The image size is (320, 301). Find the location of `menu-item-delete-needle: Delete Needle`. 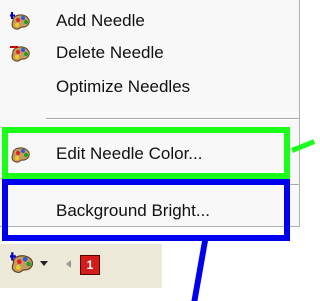

menu-item-delete-needle: Delete Needle is located at coordinates (149, 53).